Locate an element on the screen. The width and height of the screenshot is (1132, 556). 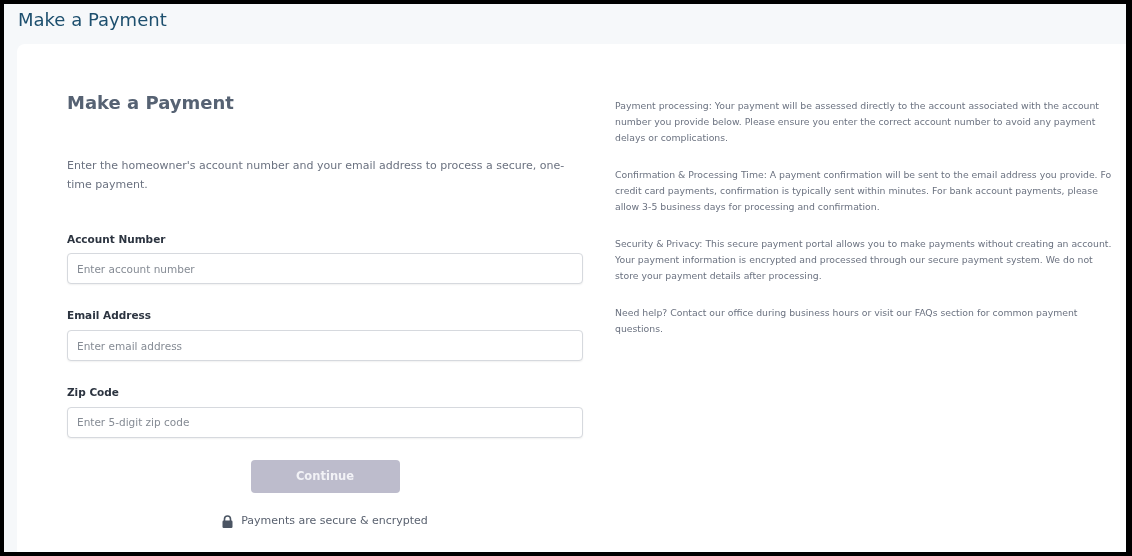
input-field: Enter account number is located at coordinates (325, 269).